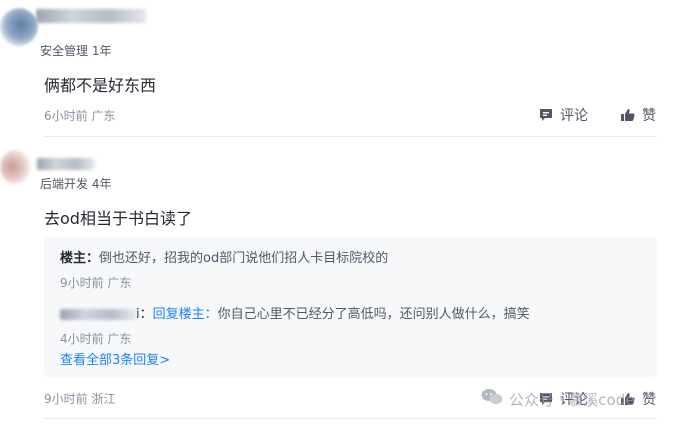 Image resolution: width=687 pixels, height=424 pixels. What do you see at coordinates (118, 218) in the screenshot?
I see `comment-text: 去od相当于书白读了` at bounding box center [118, 218].